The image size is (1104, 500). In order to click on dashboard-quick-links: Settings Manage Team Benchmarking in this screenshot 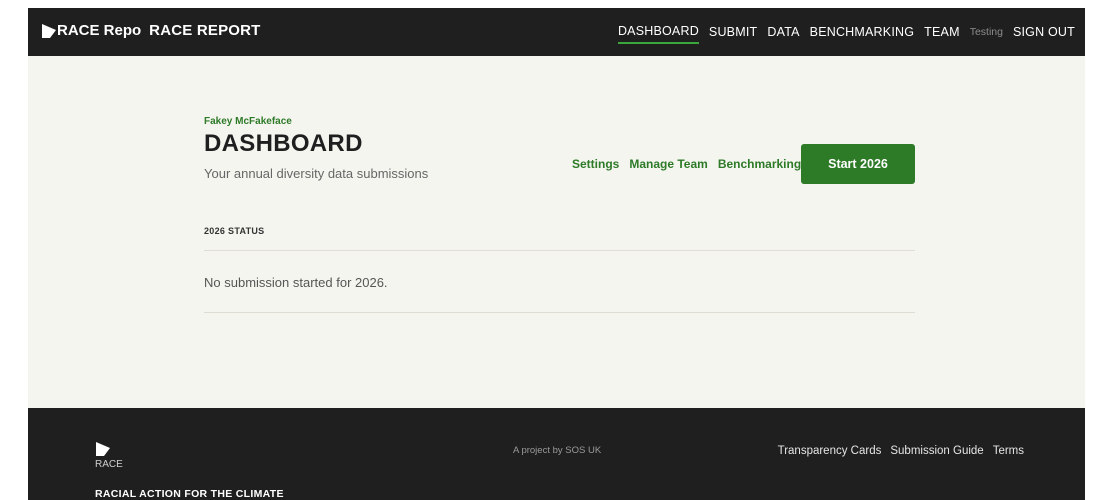, I will do `click(691, 164)`.